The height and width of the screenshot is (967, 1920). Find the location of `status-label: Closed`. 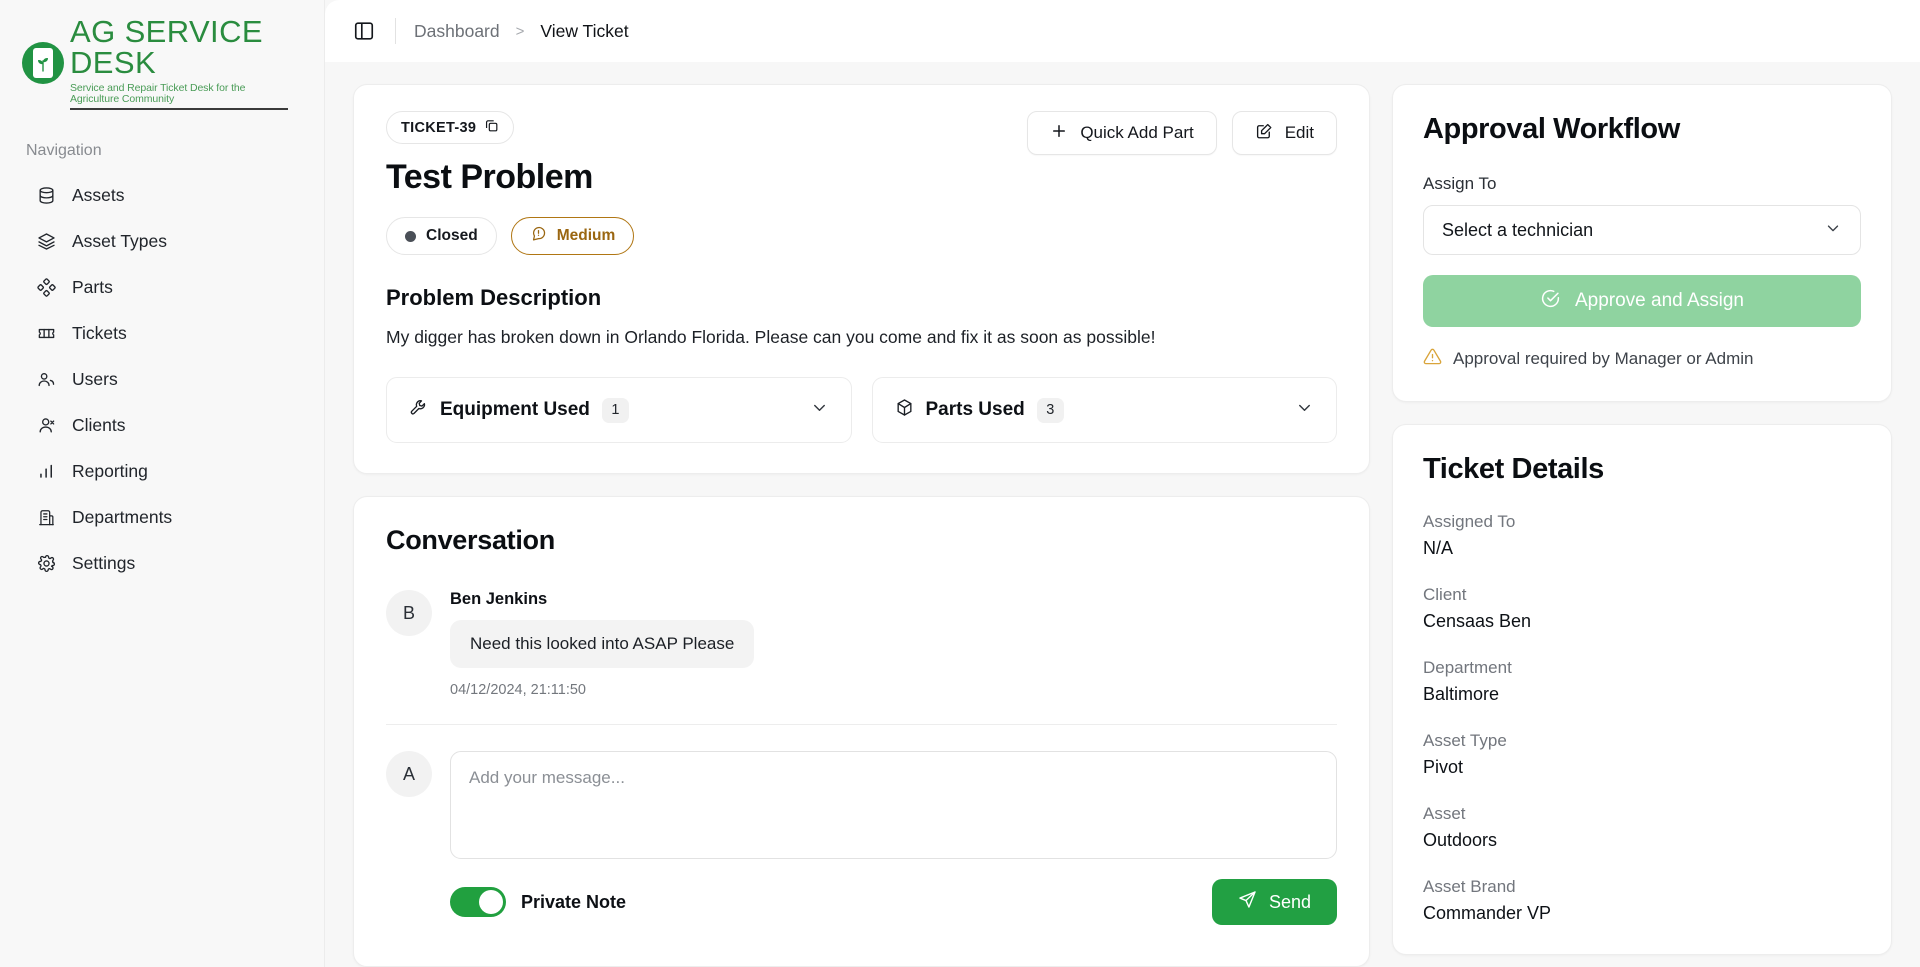

status-label: Closed is located at coordinates (452, 235).